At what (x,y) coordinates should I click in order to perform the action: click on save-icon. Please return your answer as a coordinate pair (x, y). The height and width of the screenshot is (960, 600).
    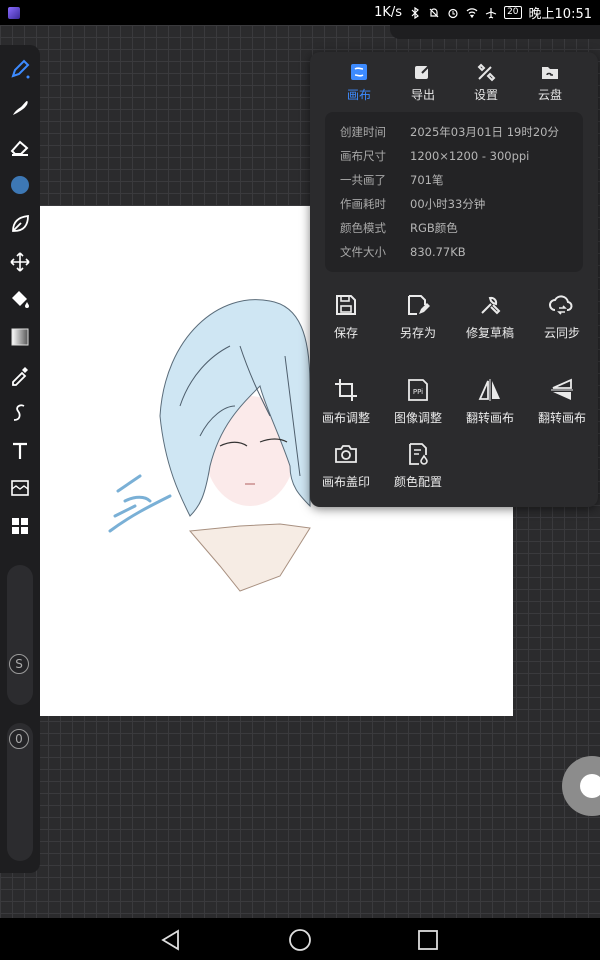
    Looking at the image, I should click on (346, 305).